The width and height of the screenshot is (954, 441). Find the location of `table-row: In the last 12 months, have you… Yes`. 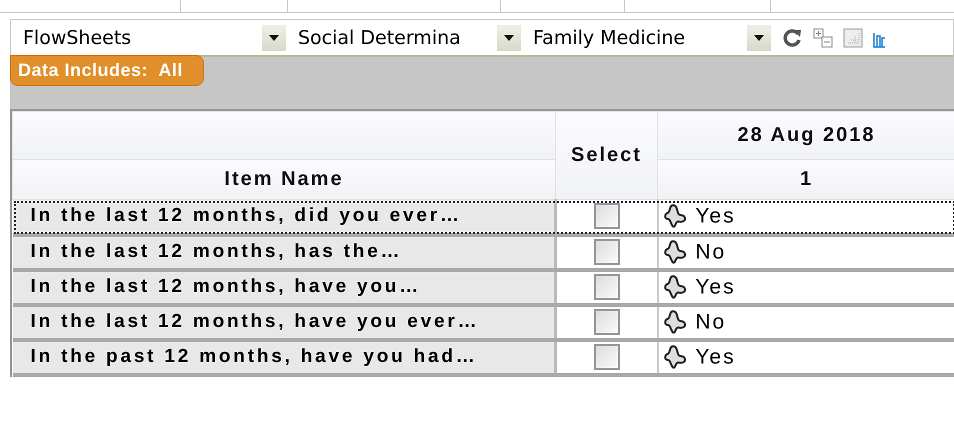

table-row: In the last 12 months, have you… Yes is located at coordinates (483, 287).